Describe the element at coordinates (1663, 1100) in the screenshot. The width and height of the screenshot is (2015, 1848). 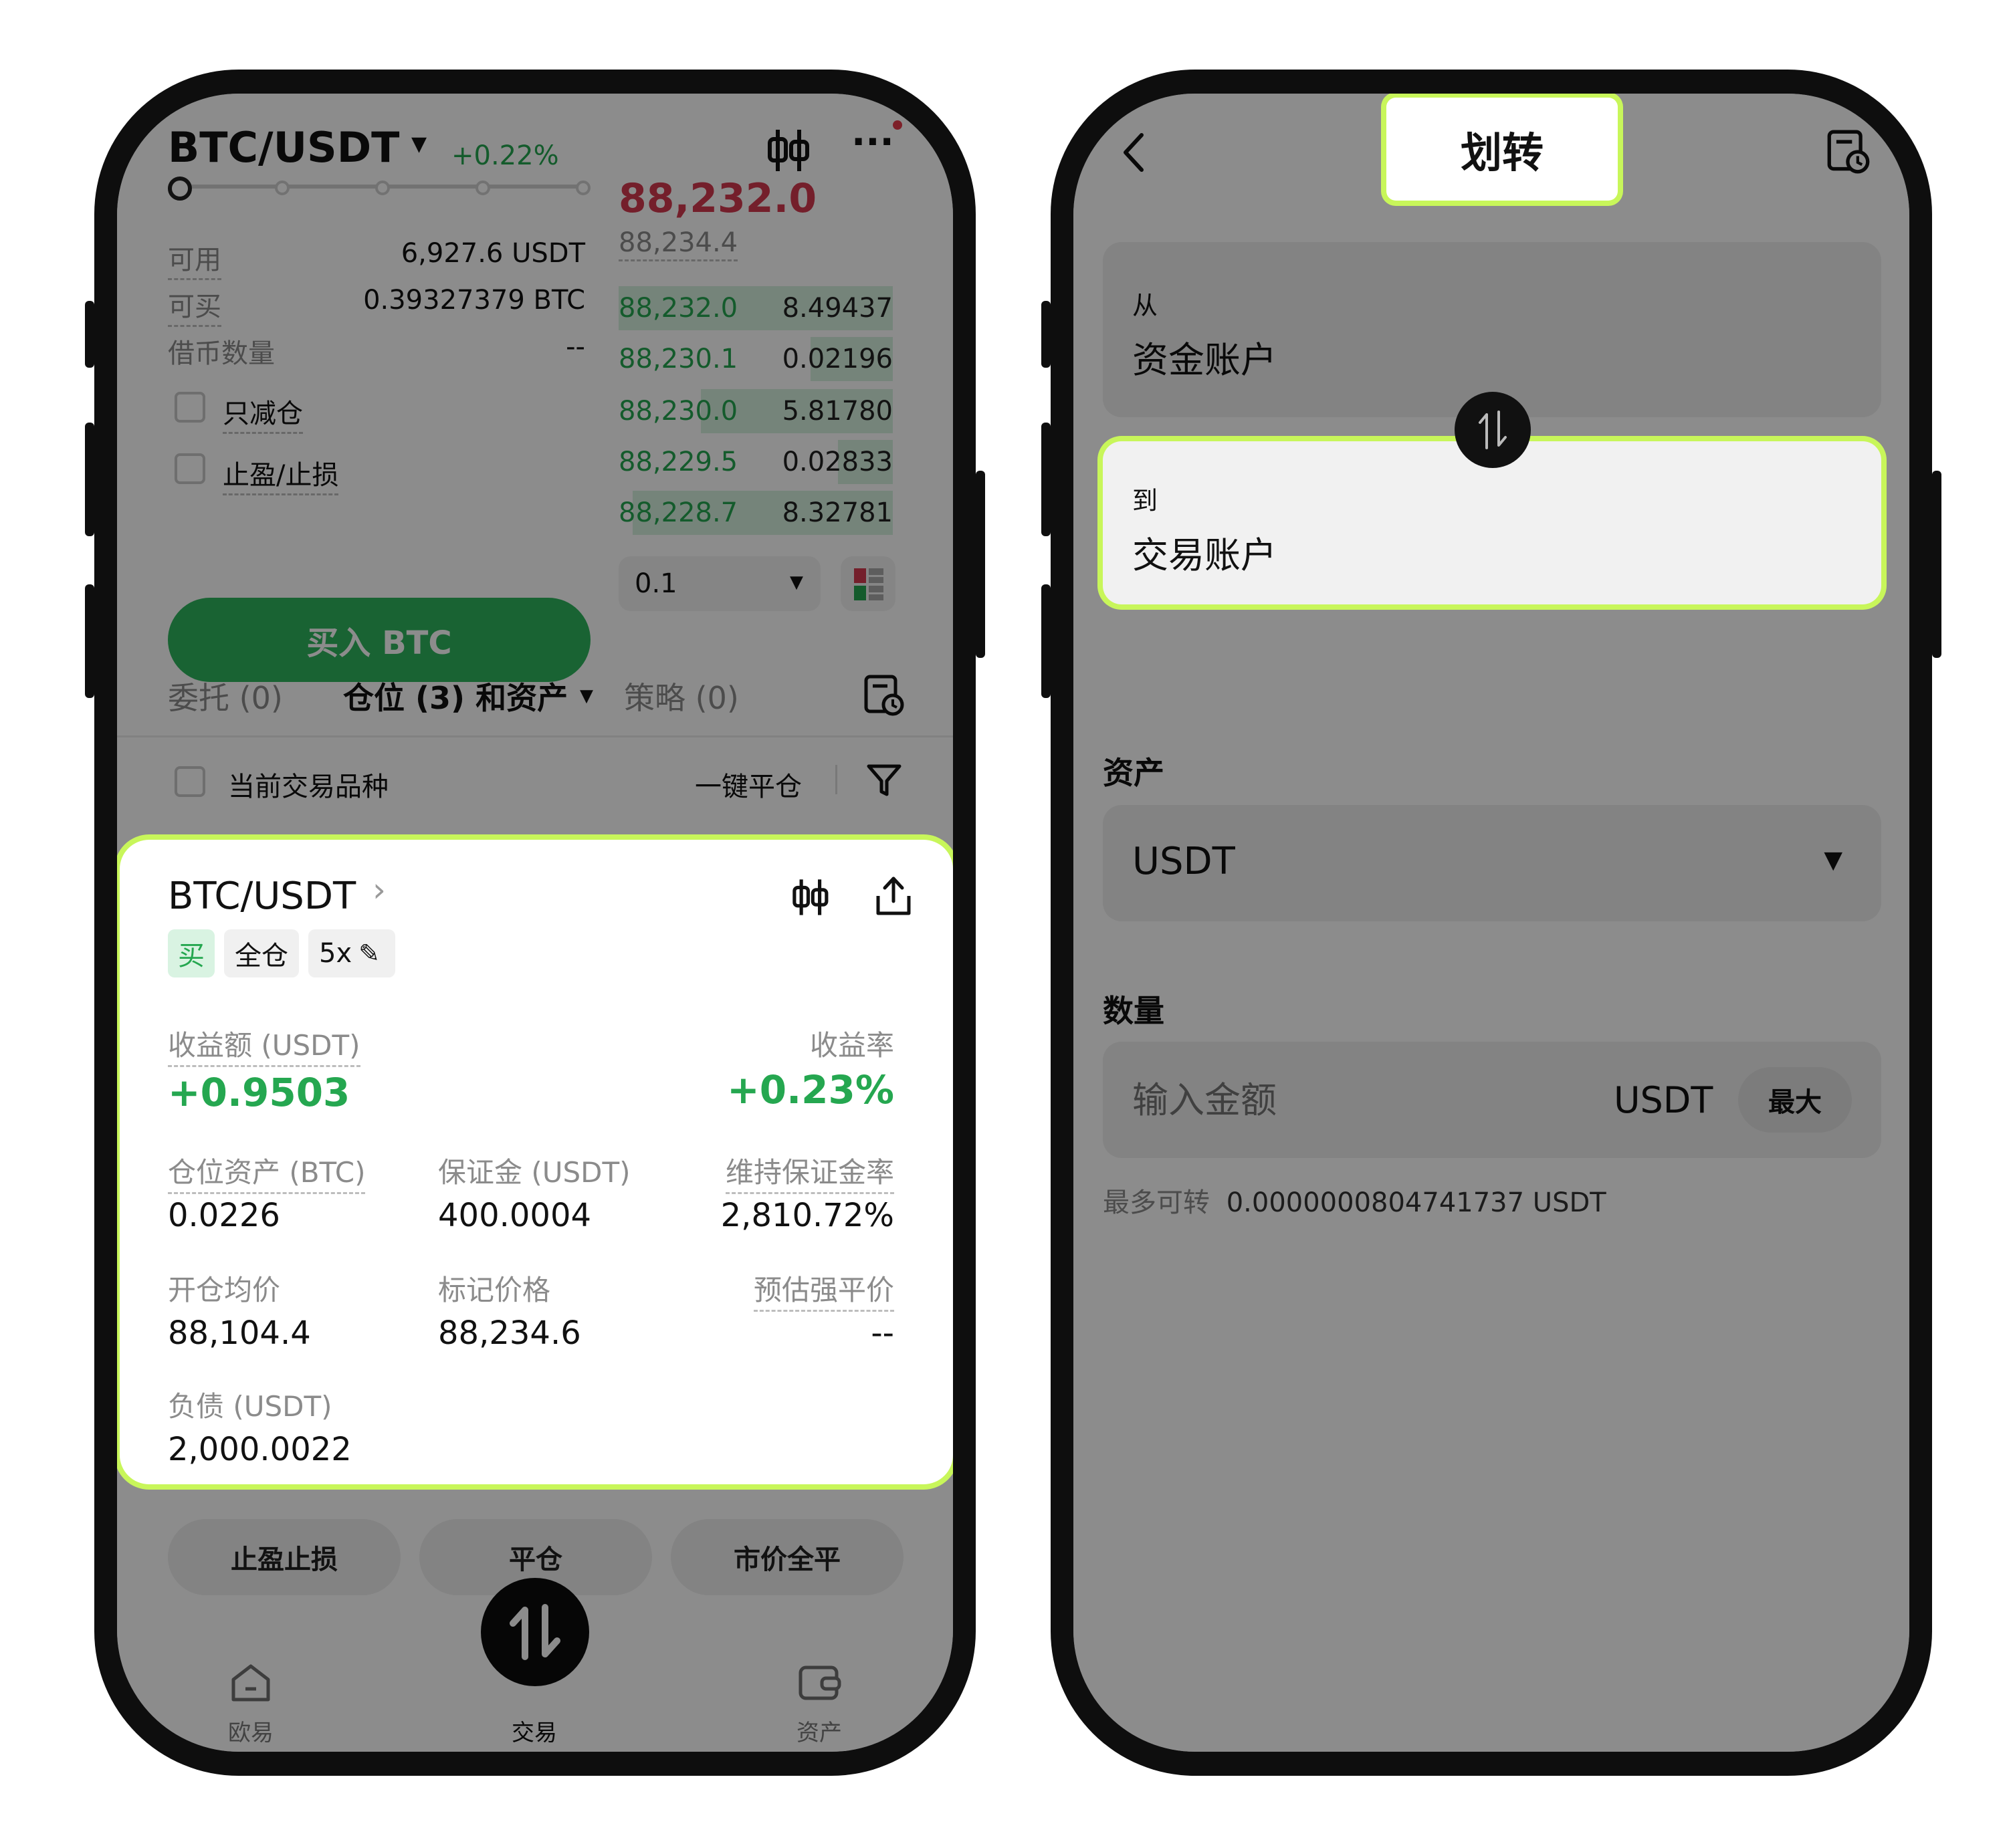
I see `amount-unit: USDT` at that location.